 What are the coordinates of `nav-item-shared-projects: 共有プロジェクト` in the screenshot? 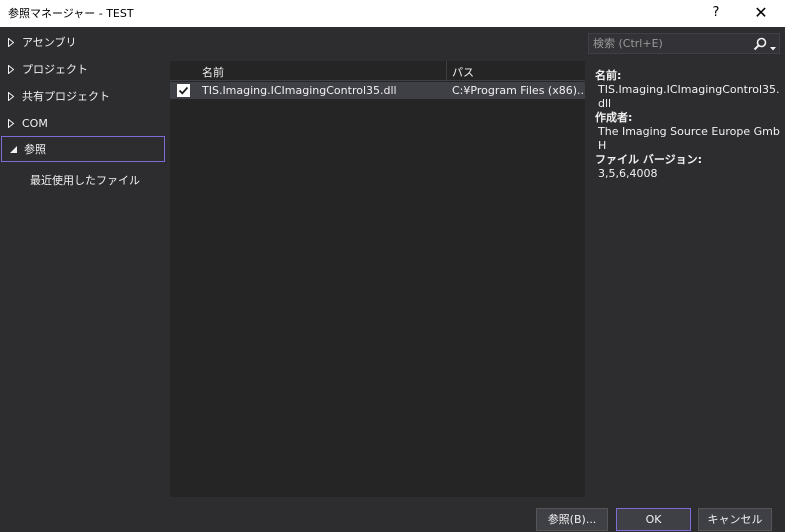 It's located at (82, 96).